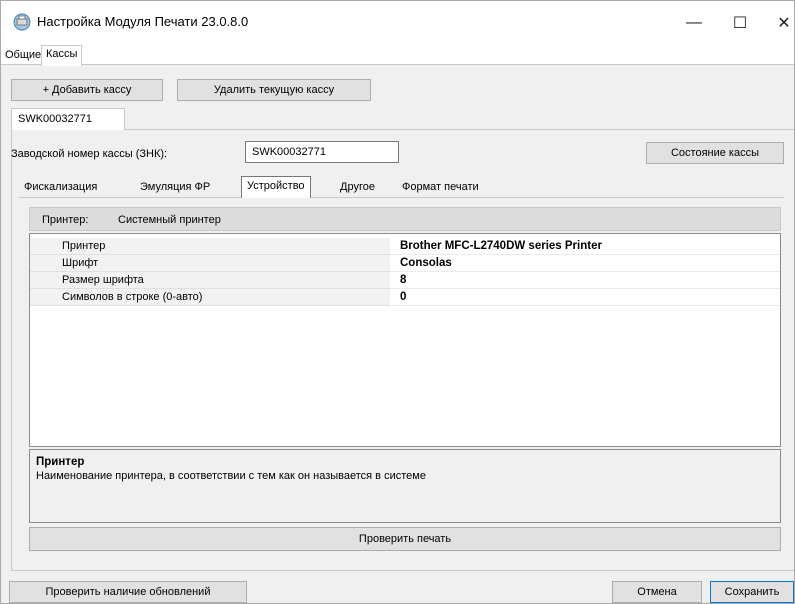 Image resolution: width=795 pixels, height=604 pixels. Describe the element at coordinates (585, 263) in the screenshot. I see `property-value: Consolas` at that location.